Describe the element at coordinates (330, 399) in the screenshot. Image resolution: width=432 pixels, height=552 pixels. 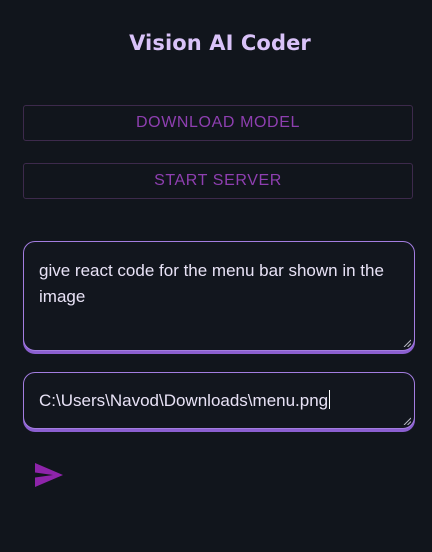
I see `text-caret` at that location.